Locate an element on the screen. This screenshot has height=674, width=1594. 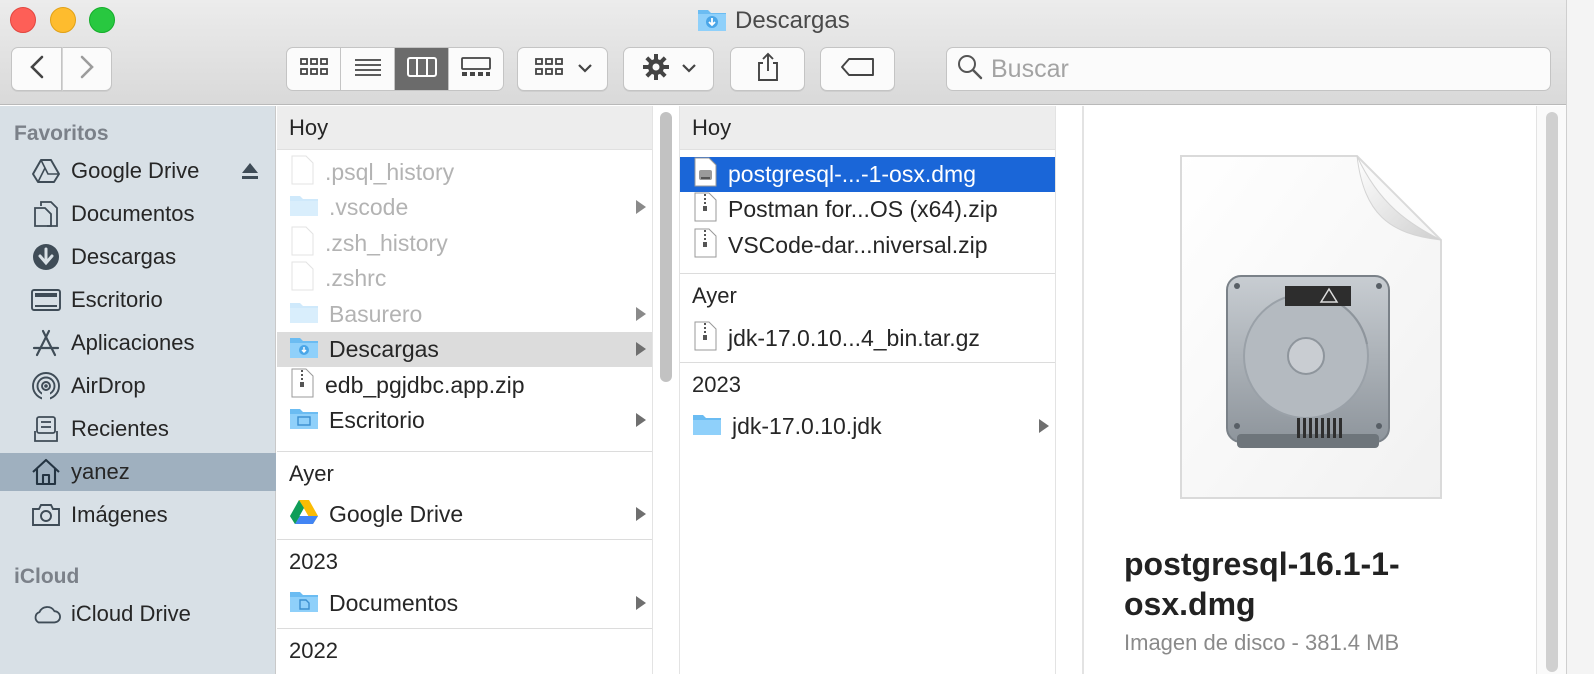
columns-icon is located at coordinates (422, 69).